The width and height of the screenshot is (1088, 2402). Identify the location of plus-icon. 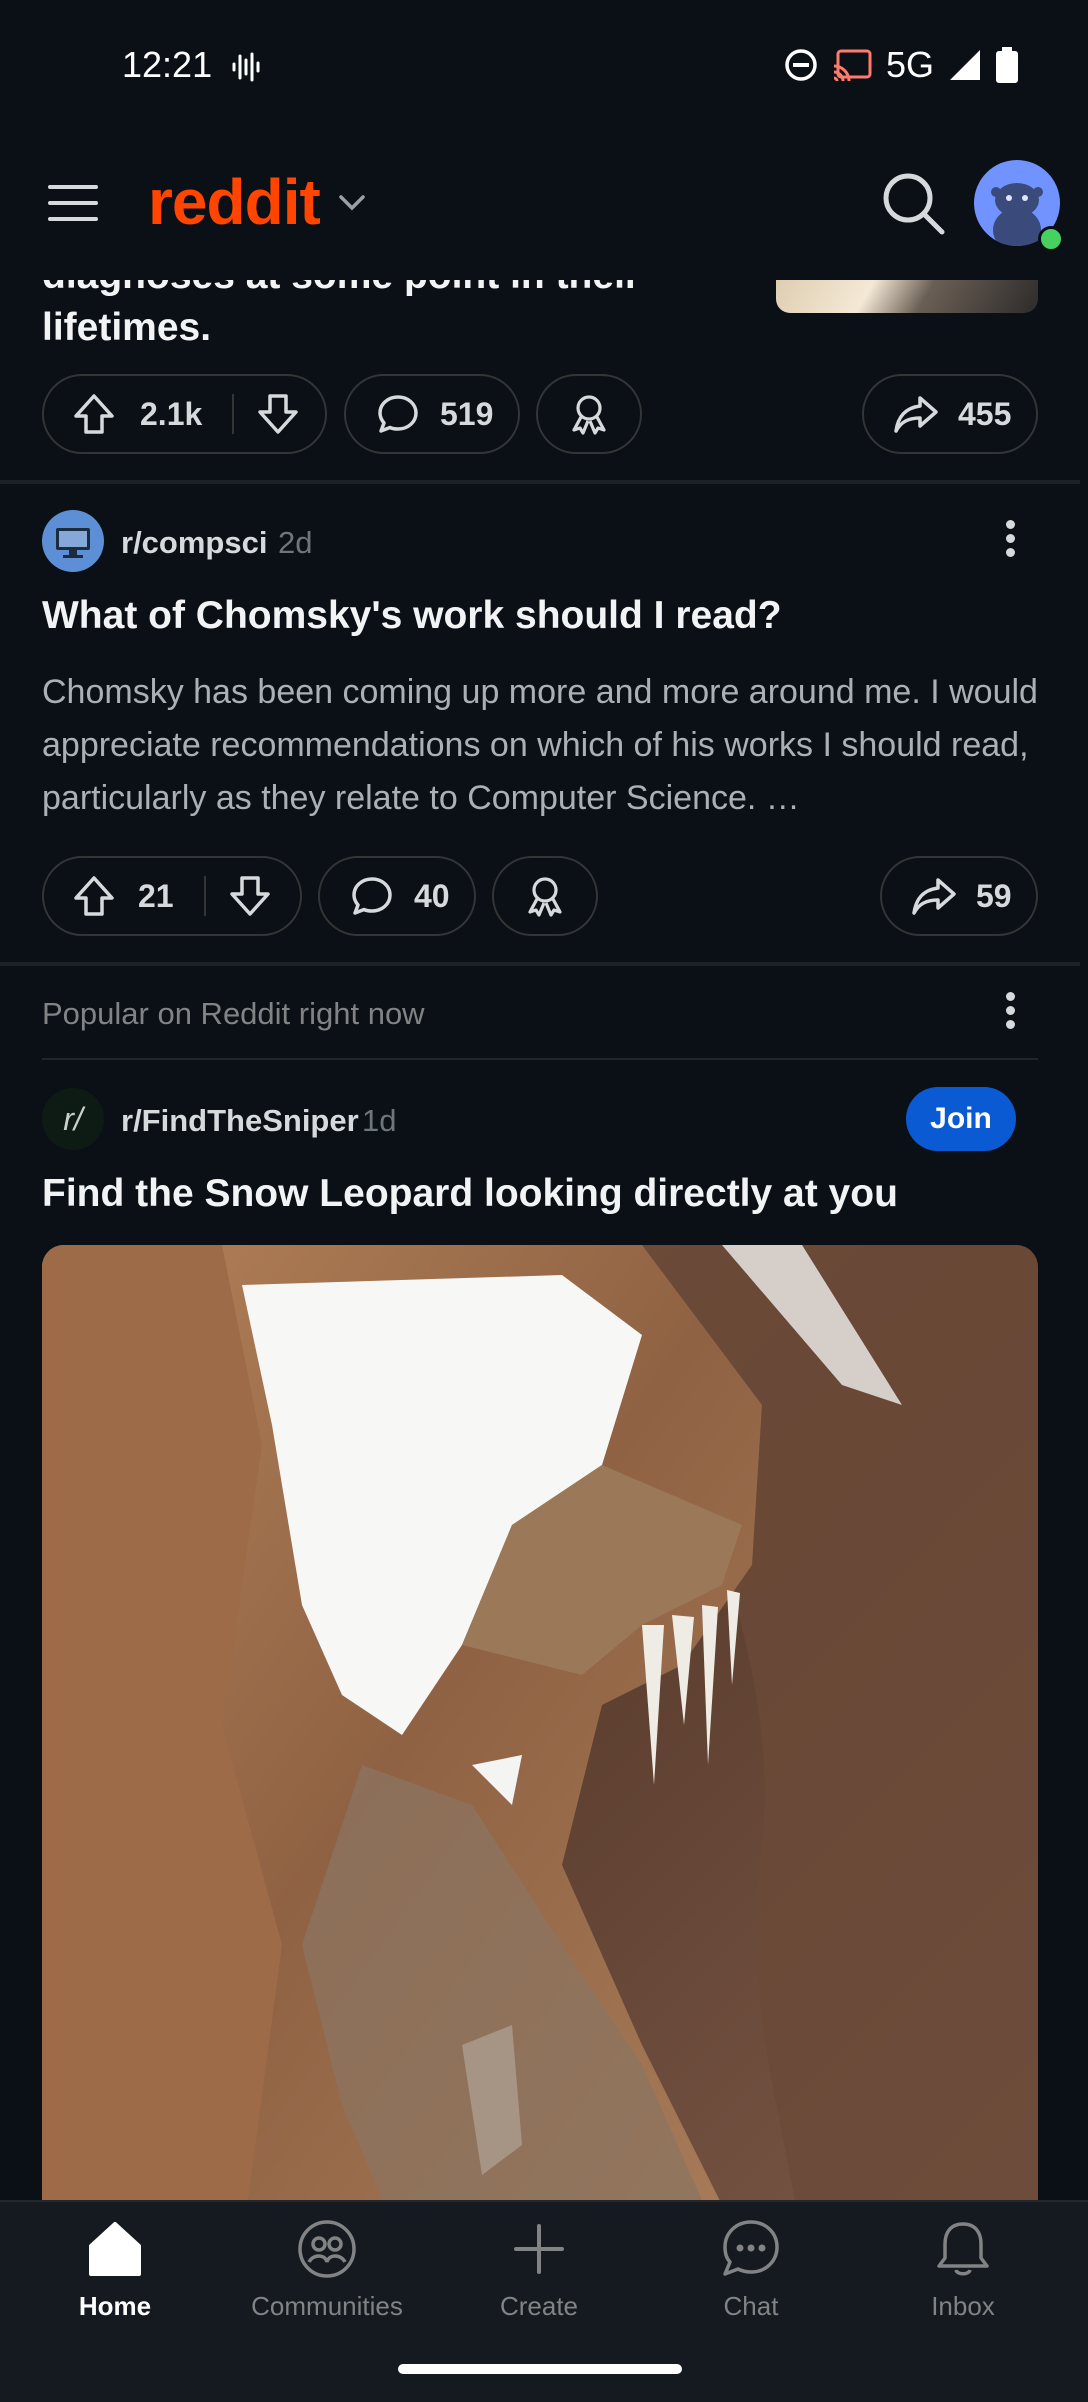
(539, 2249).